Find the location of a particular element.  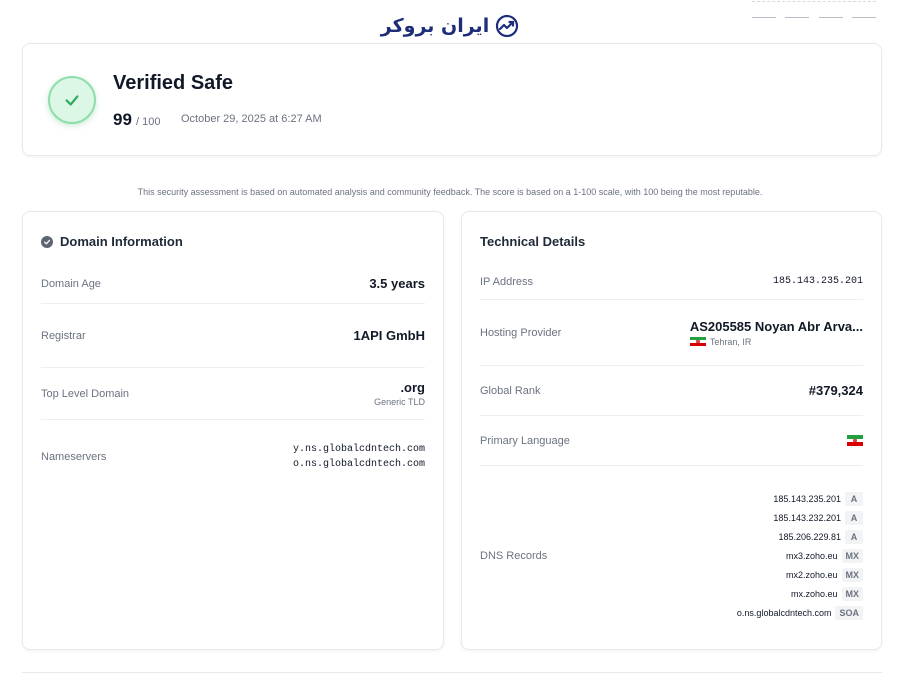

dns-record: 185.206.229.81 A is located at coordinates (820, 537).